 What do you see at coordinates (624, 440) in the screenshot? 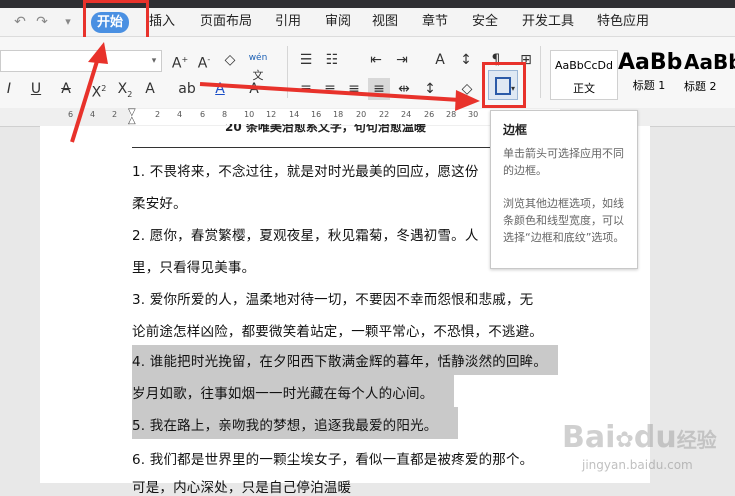
I see `paw-icon: ✿` at bounding box center [624, 440].